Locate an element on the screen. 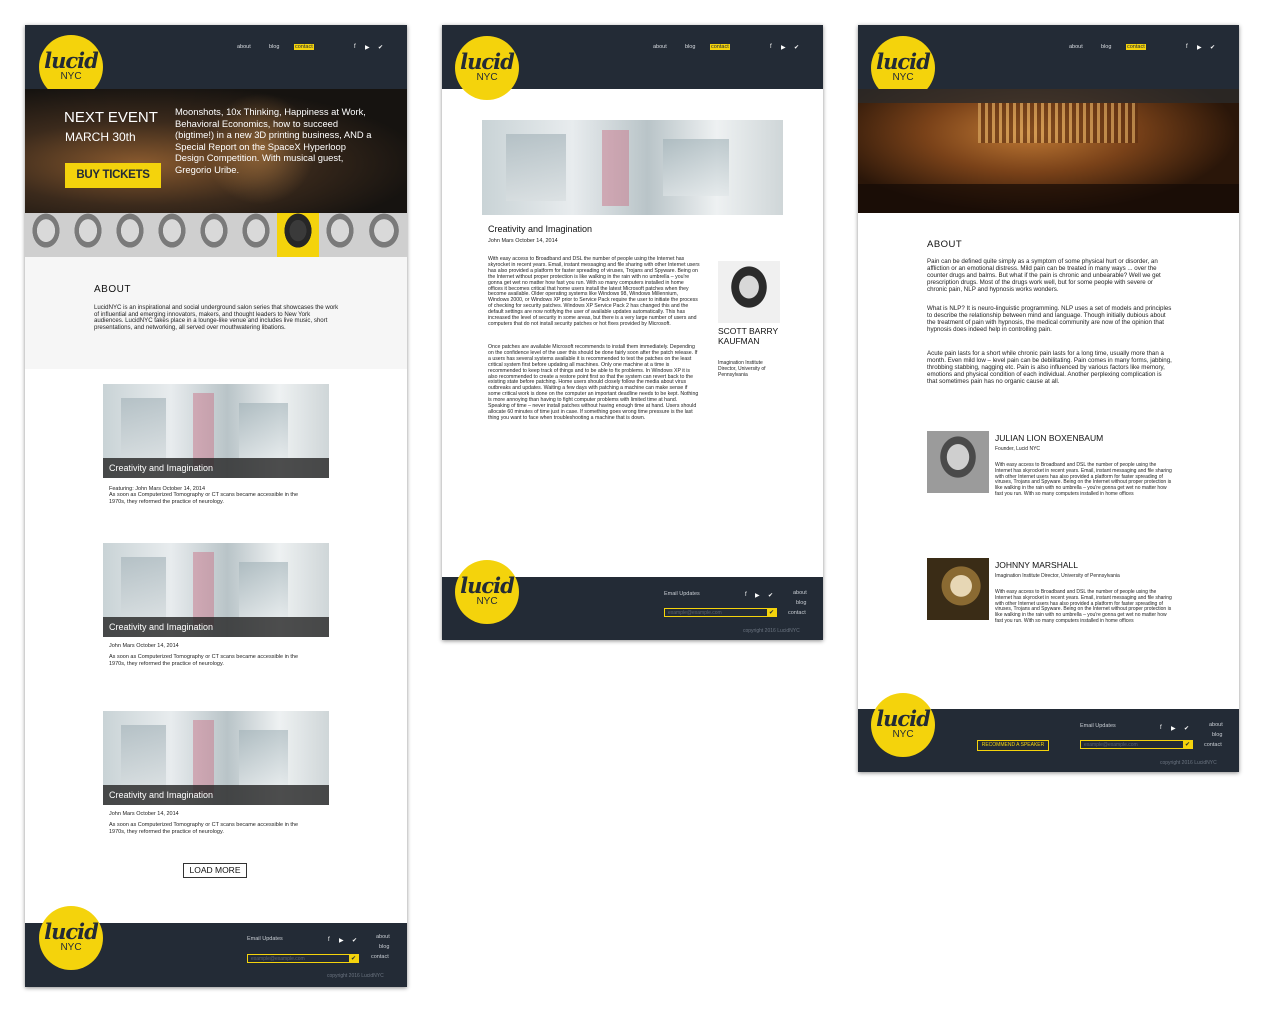  article-hero-image is located at coordinates (632, 167).